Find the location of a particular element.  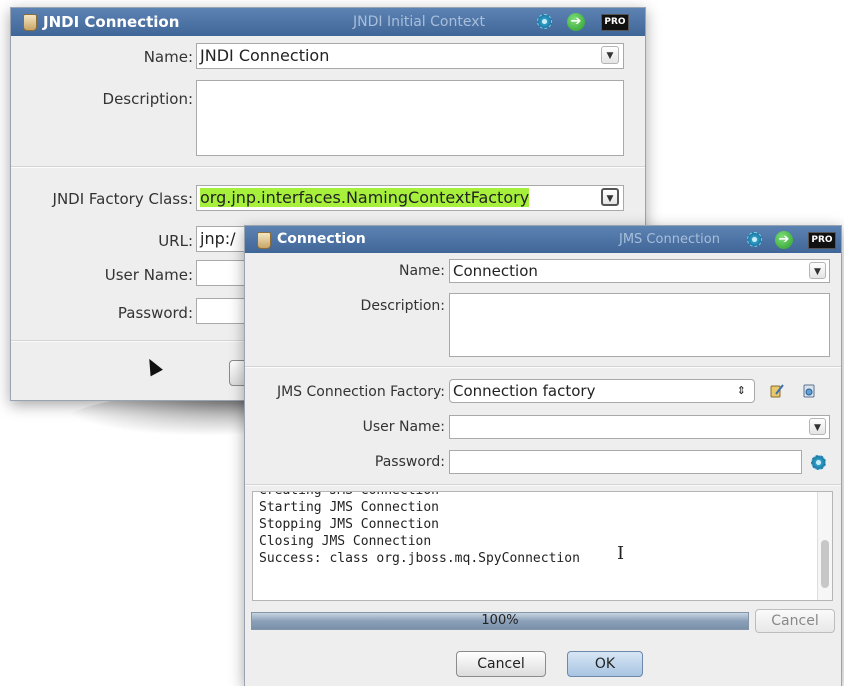

jms-title: Connection is located at coordinates (321, 239).